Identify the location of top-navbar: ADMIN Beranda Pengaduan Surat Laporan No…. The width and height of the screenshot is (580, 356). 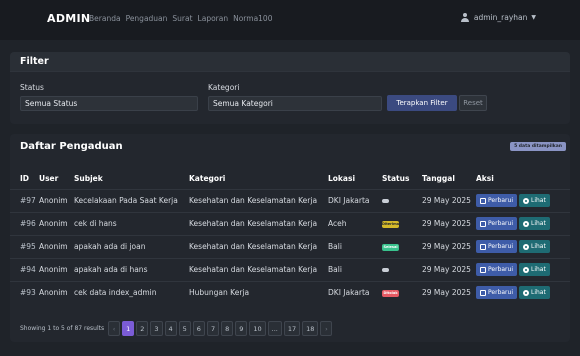
(290, 20).